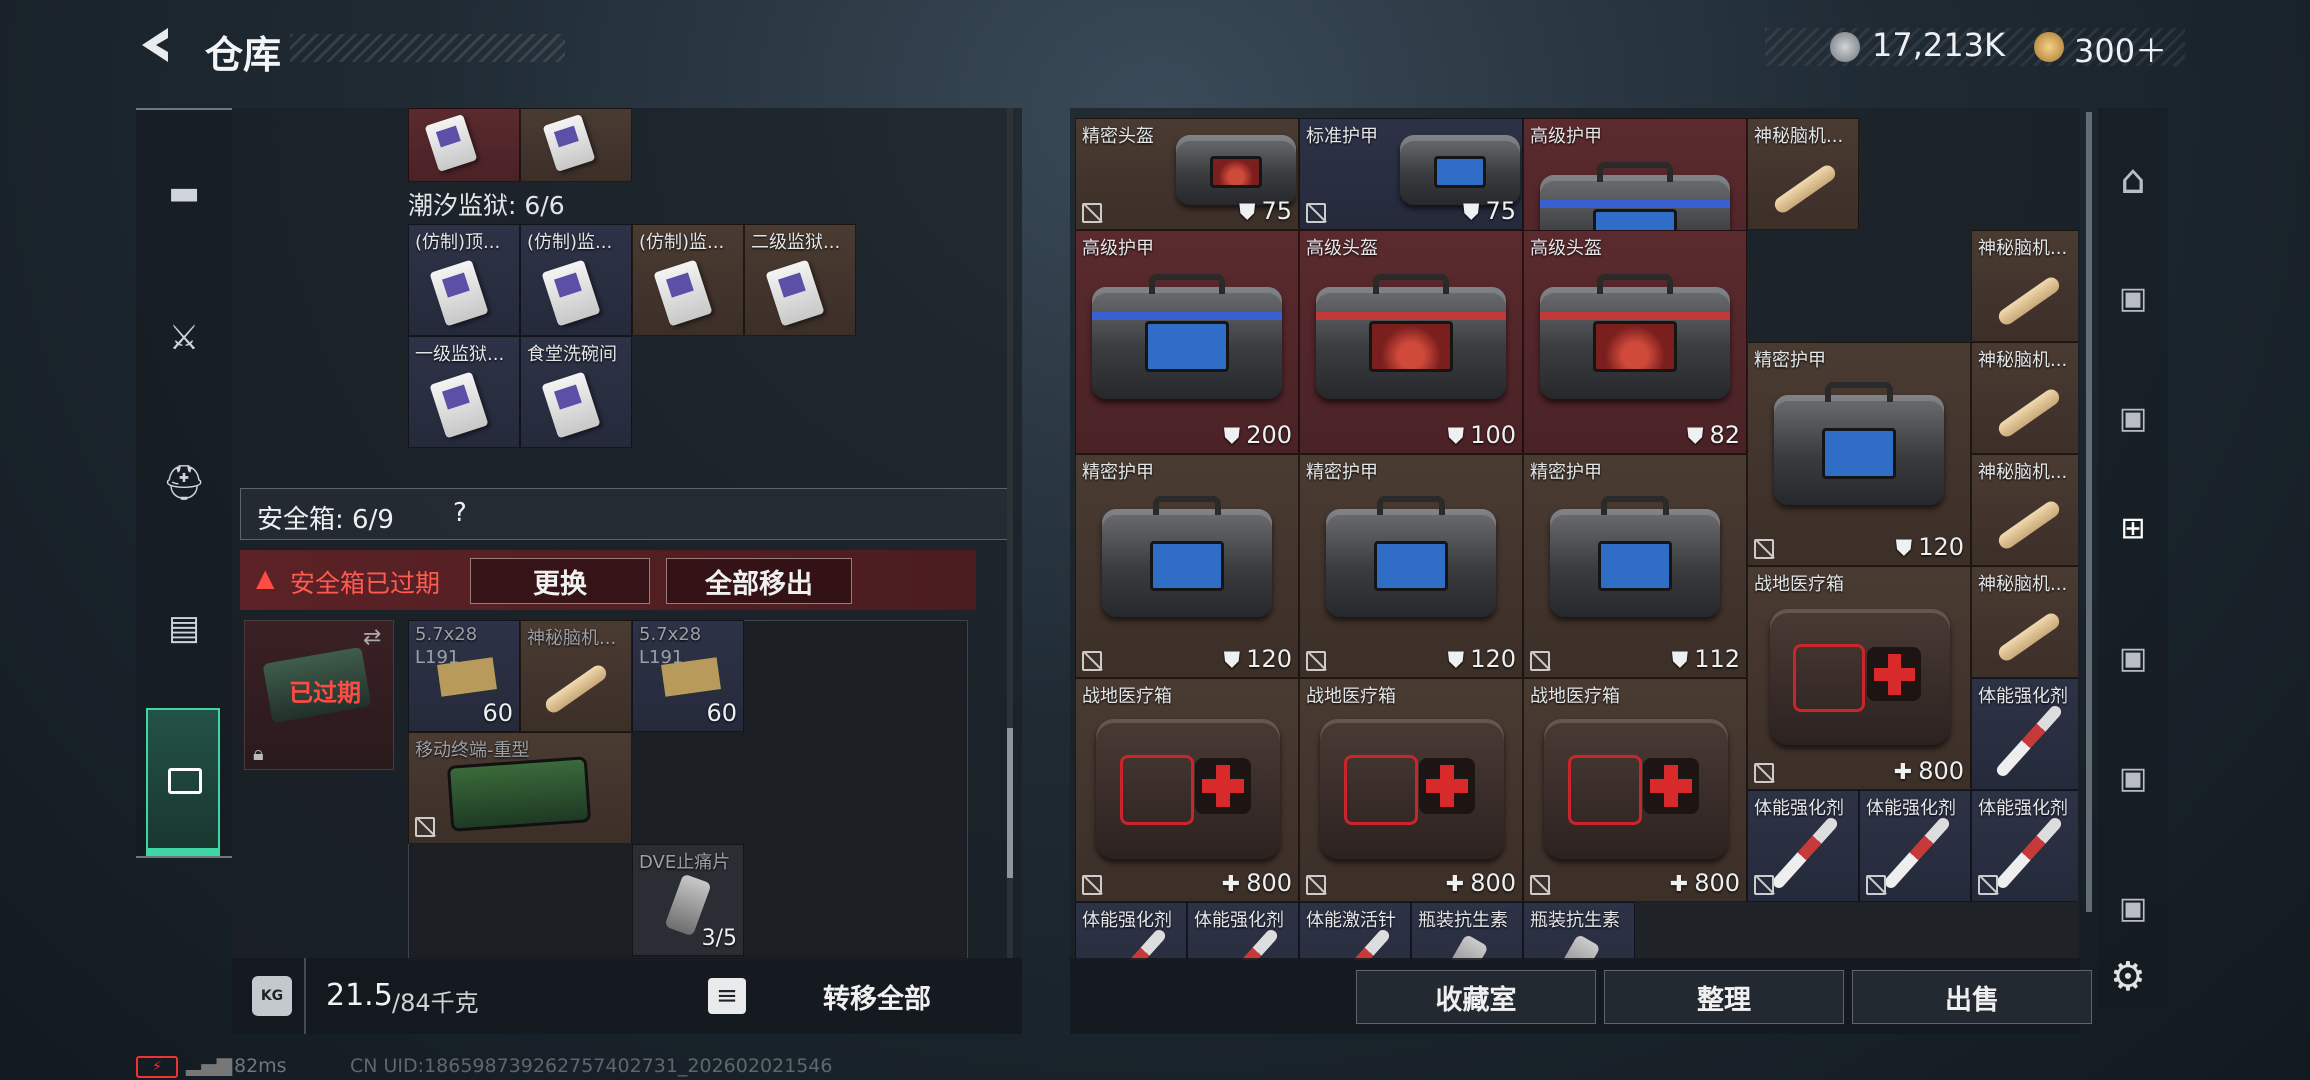 This screenshot has height=1080, width=2310. Describe the element at coordinates (1705, 659) in the screenshot. I see `durability: ⛊ 112` at that location.